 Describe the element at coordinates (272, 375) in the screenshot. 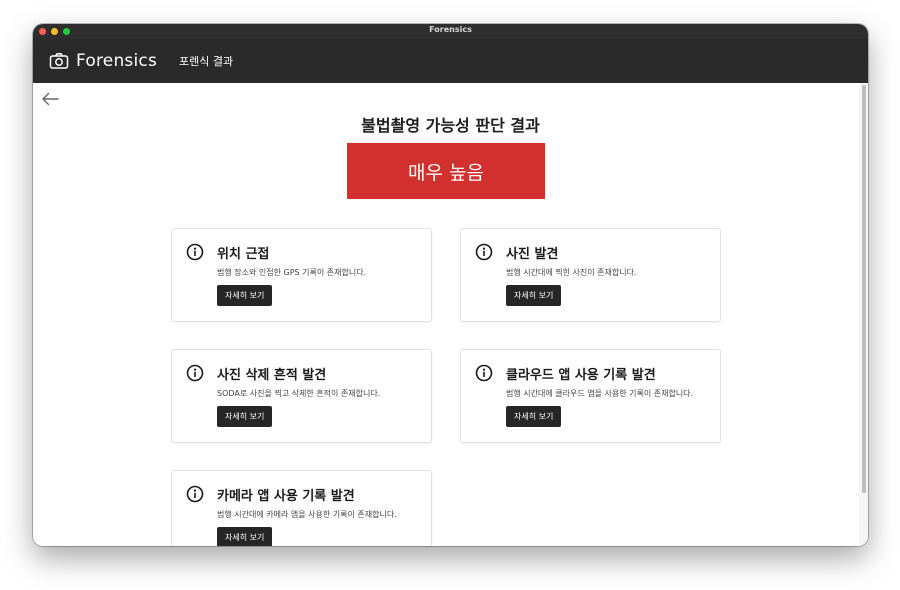

I see `card-title: 사진 삭제 흔적 발견` at that location.